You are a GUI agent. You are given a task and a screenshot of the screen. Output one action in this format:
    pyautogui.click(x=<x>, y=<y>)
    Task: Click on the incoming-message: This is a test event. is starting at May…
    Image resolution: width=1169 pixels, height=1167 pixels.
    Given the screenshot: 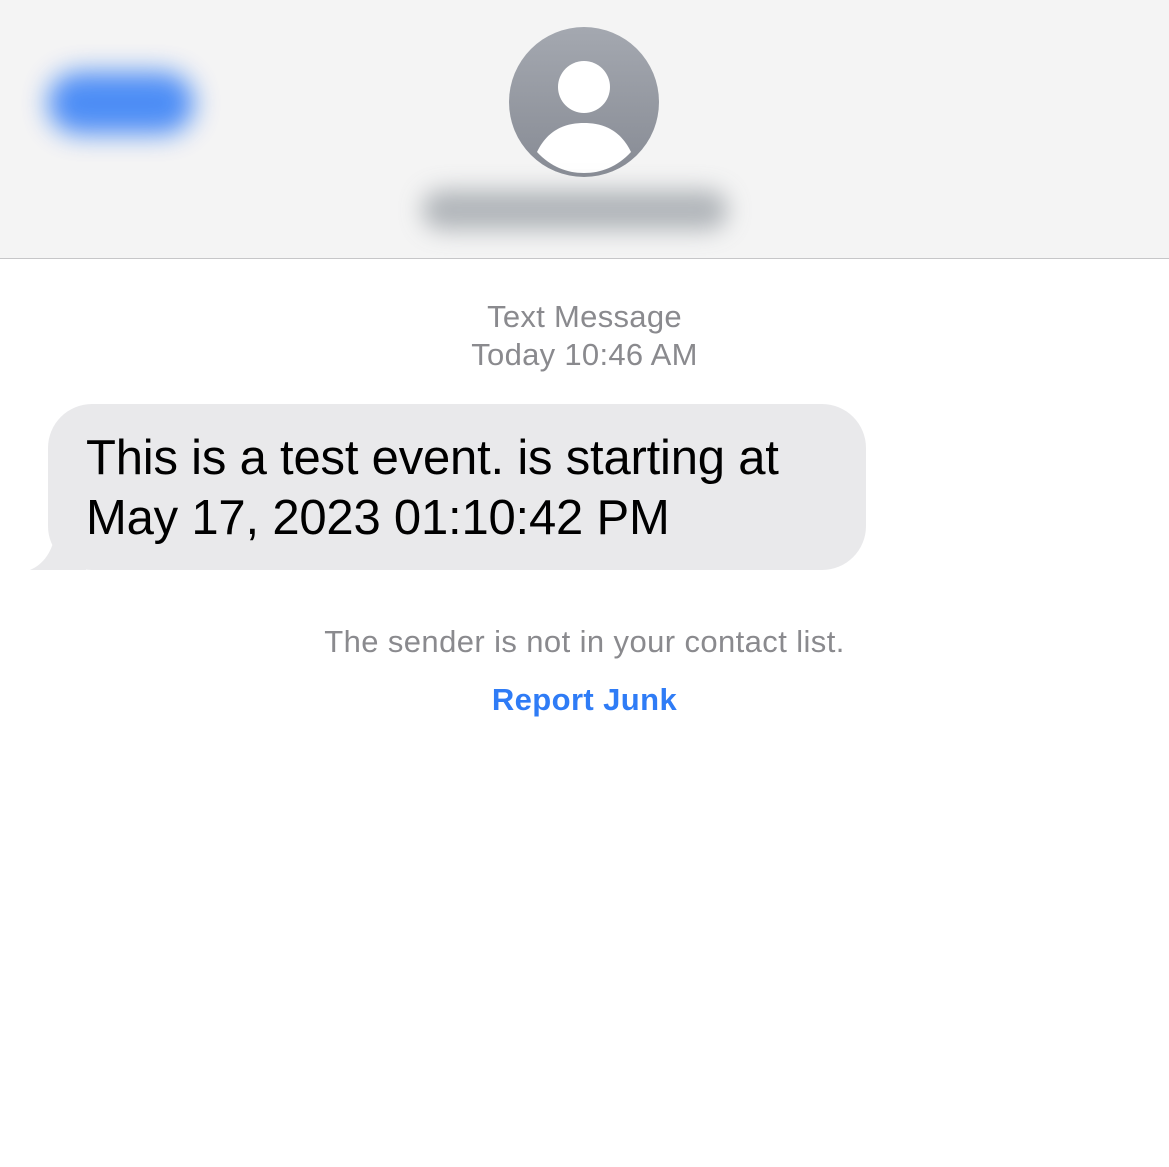 What is the action you would take?
    pyautogui.click(x=456, y=489)
    